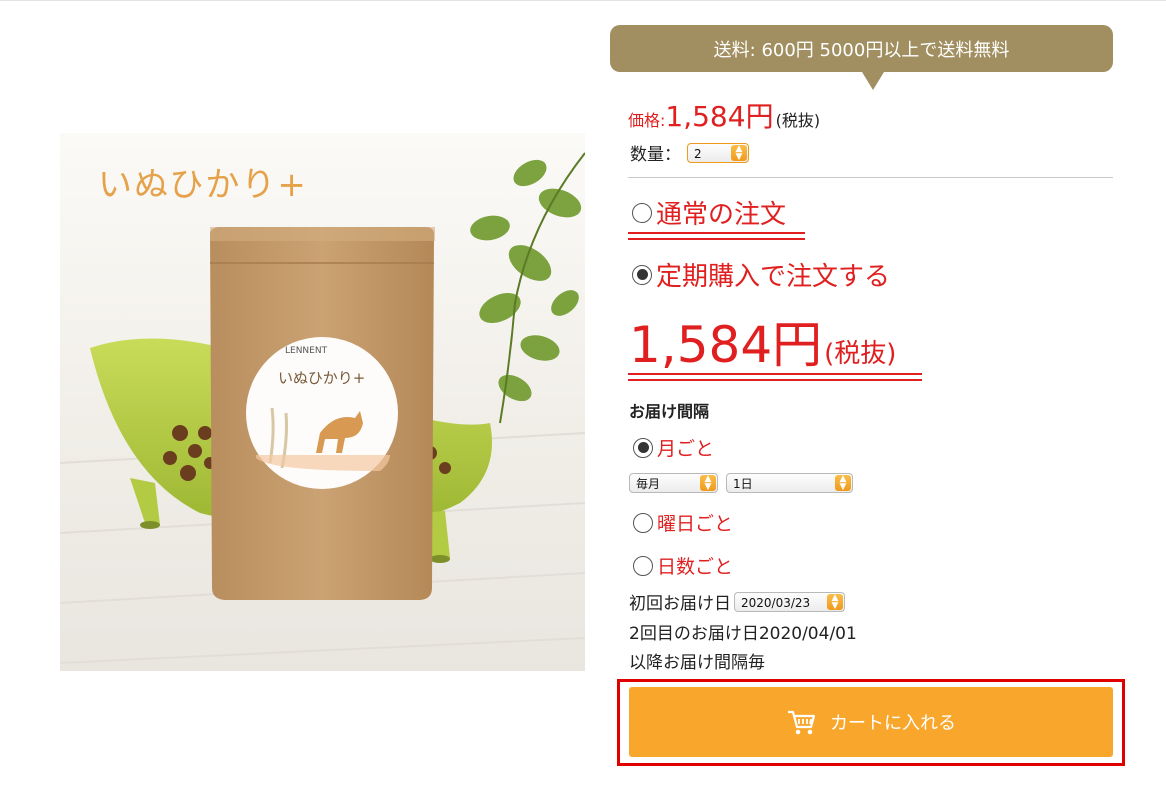  I want to click on weekday-option: 曜日ごと, so click(683, 522).